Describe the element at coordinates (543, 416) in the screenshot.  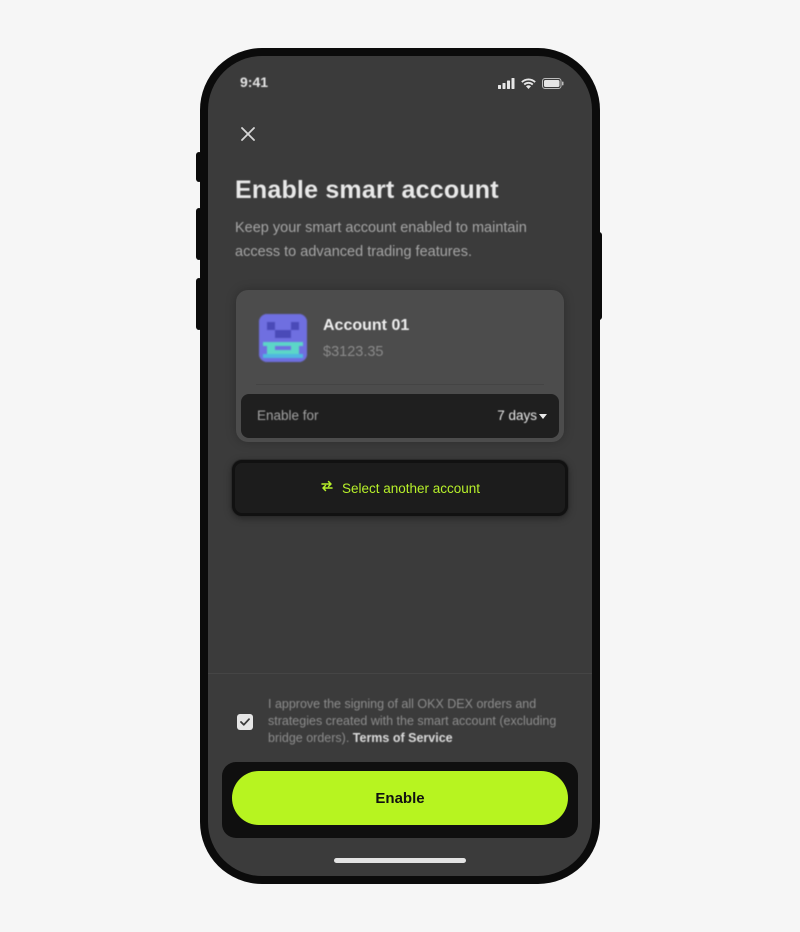
I see `chevron-down-icon` at that location.